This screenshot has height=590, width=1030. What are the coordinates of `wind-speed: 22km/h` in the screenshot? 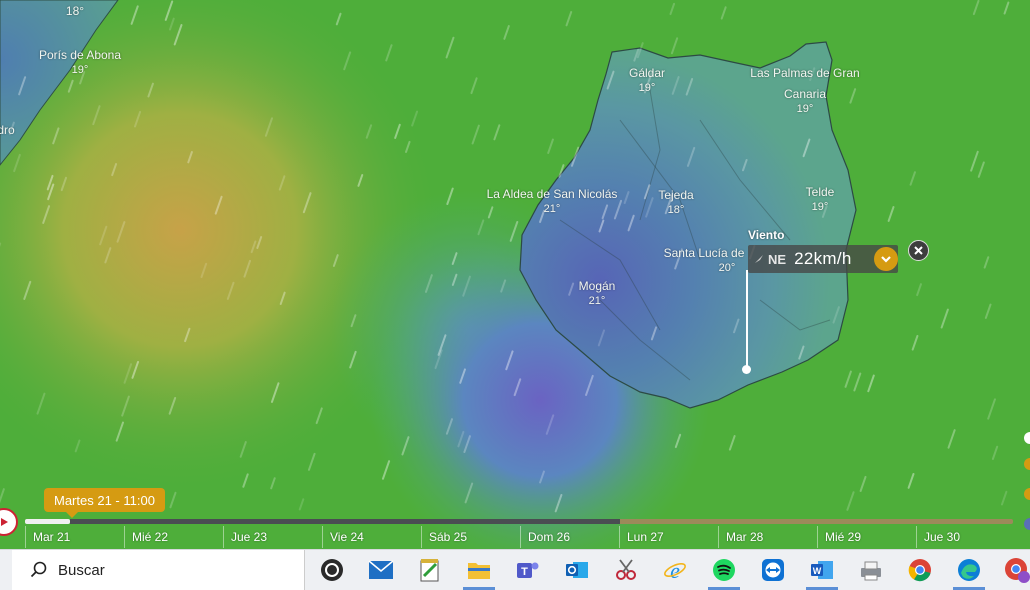 It's located at (823, 259).